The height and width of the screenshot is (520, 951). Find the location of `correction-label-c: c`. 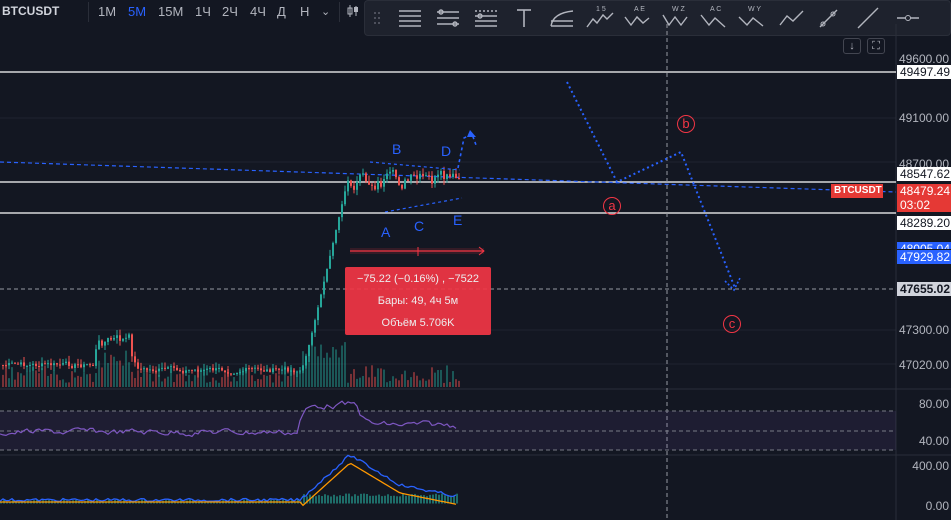

correction-label-c: c is located at coordinates (732, 324).